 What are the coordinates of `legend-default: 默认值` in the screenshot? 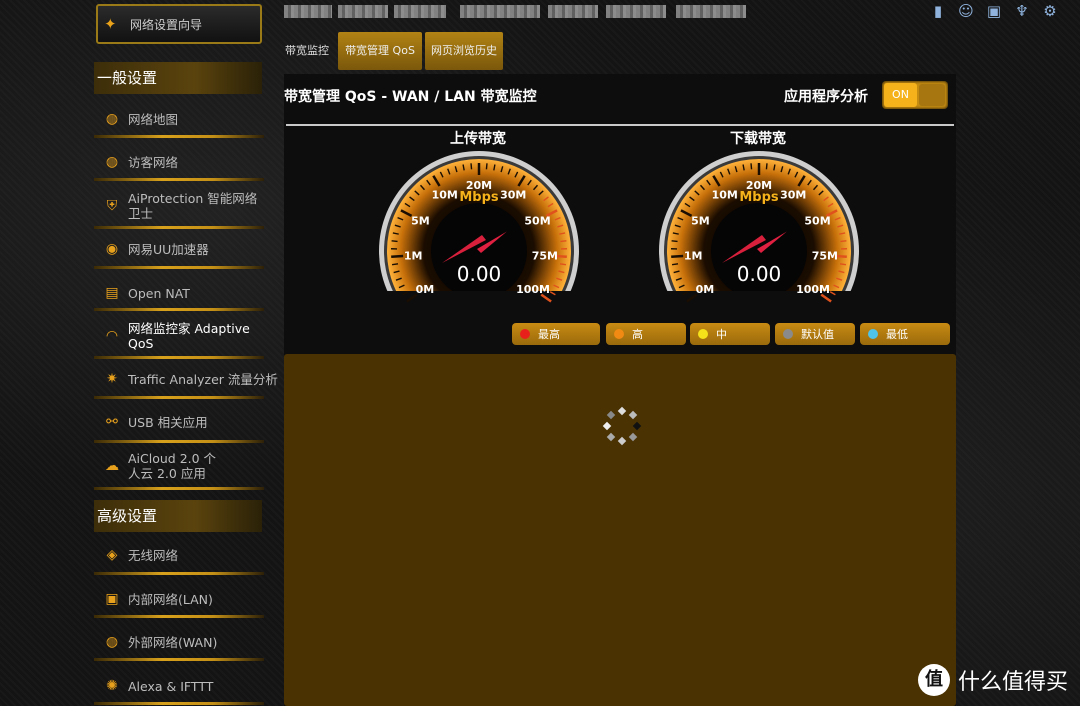 It's located at (815, 334).